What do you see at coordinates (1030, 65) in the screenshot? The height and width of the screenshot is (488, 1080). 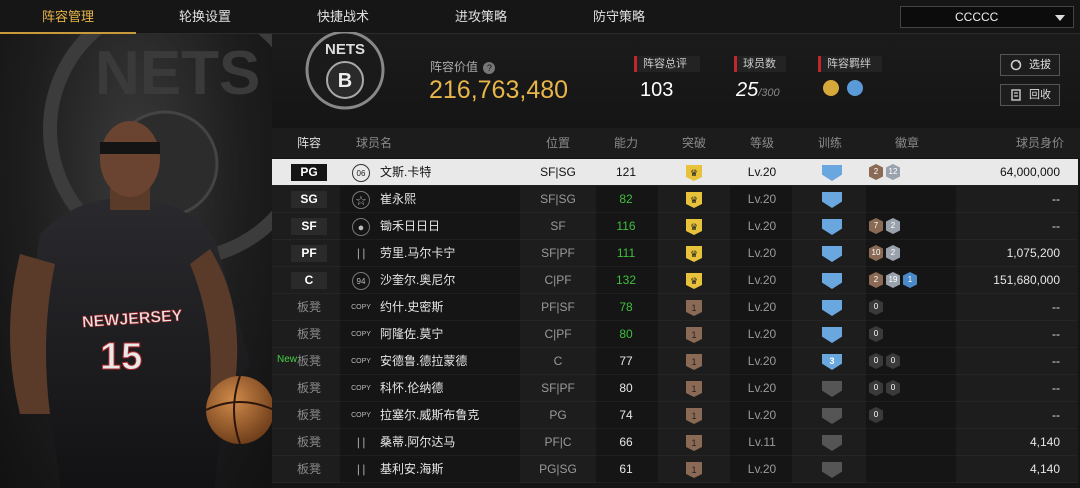 I see `select-button: 选拔` at bounding box center [1030, 65].